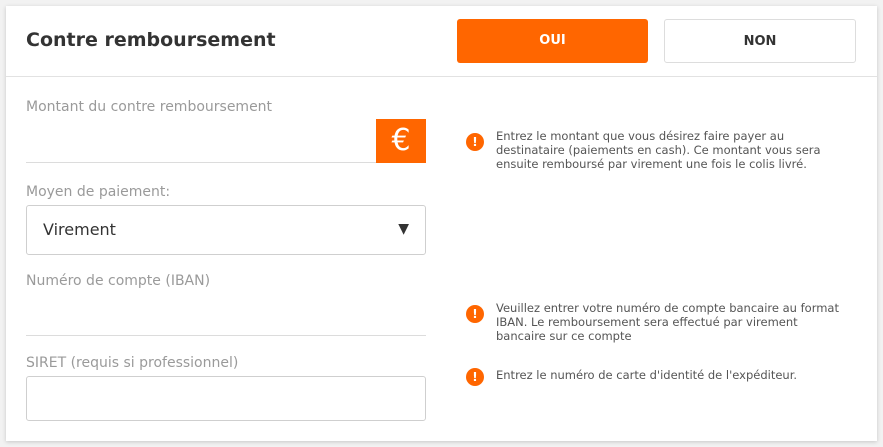  What do you see at coordinates (226, 321) in the screenshot?
I see `iban-input` at bounding box center [226, 321].